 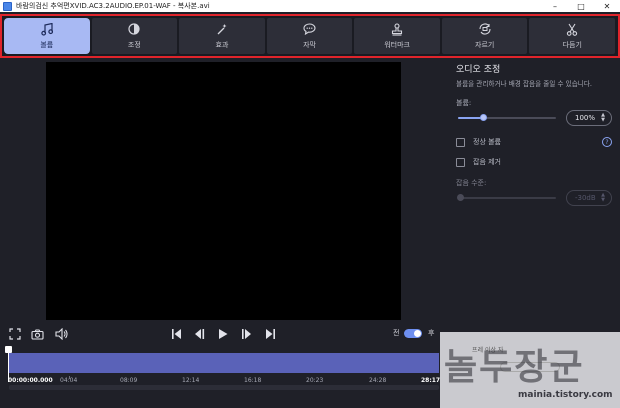 I want to click on tab-volume: 볼륨, so click(x=47, y=36).